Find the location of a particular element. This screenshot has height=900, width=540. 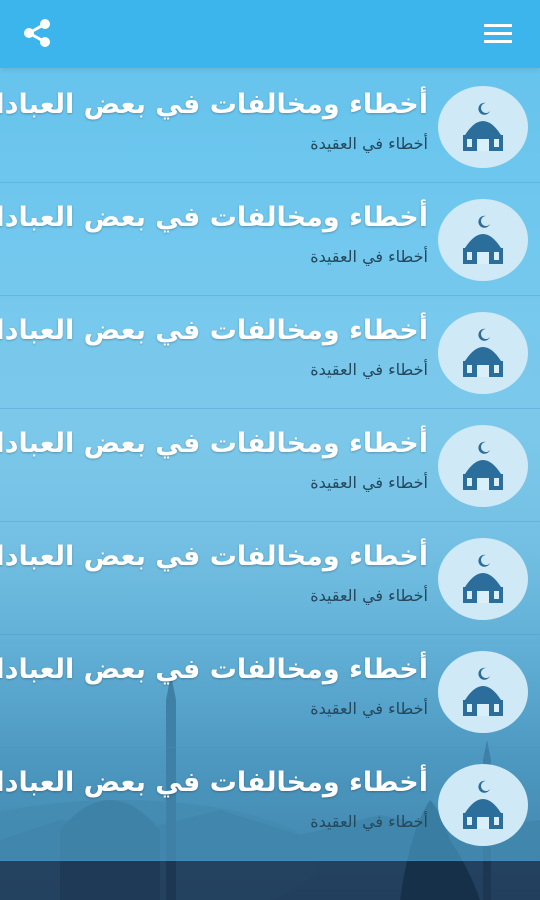

hamburger-menu-icon is located at coordinates (498, 33).